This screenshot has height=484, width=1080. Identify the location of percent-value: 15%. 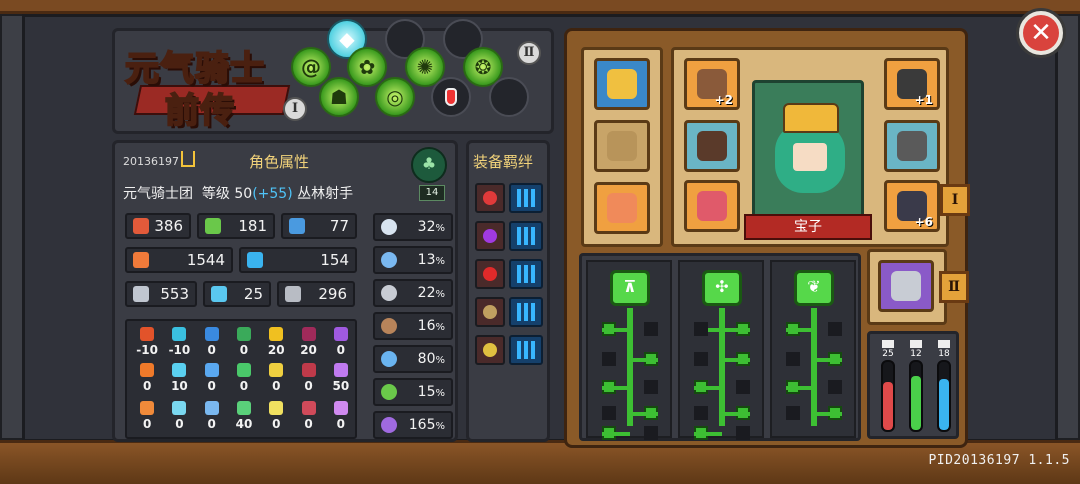
(424, 392).